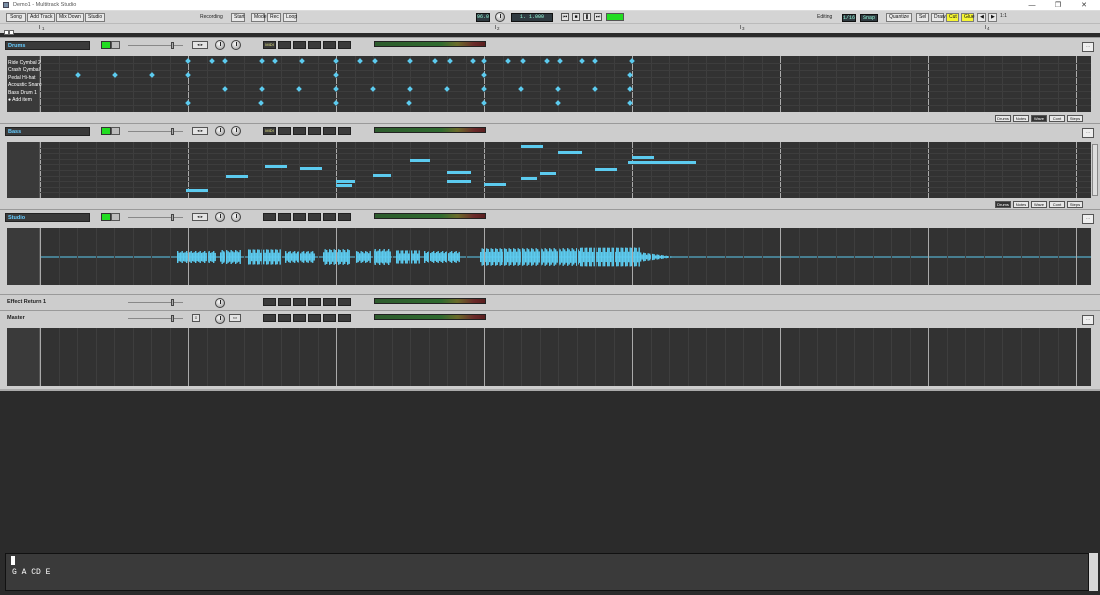 This screenshot has height=595, width=1100. What do you see at coordinates (1075, 204) in the screenshot?
I see `view-steps-button: Steps` at bounding box center [1075, 204].